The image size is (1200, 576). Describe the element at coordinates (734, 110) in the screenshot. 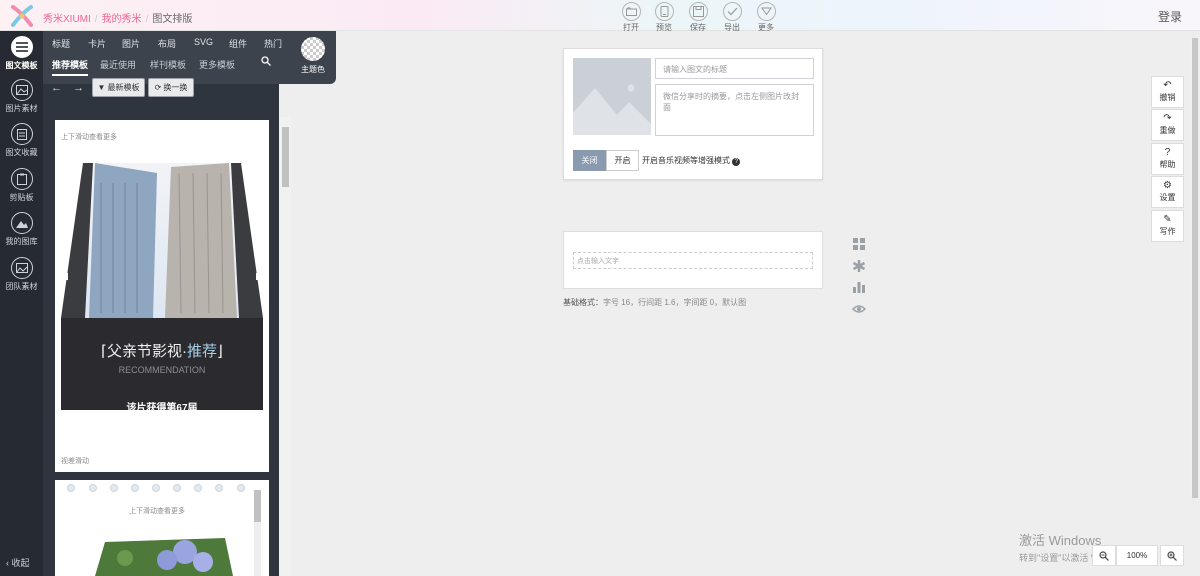

I see `summary-input: 微信分享时的摘要，点击左侧图片改封面` at that location.